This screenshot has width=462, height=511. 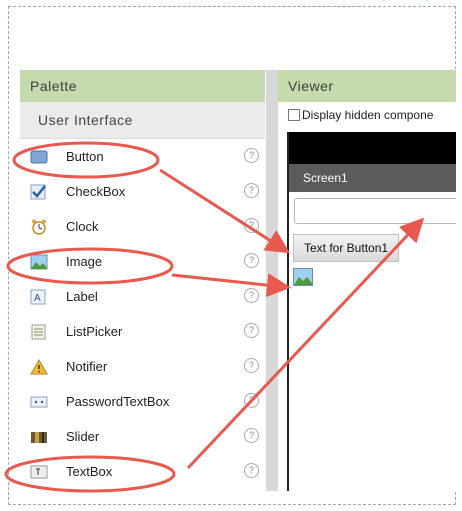 What do you see at coordinates (39, 332) in the screenshot?
I see `listpicker-icon` at bounding box center [39, 332].